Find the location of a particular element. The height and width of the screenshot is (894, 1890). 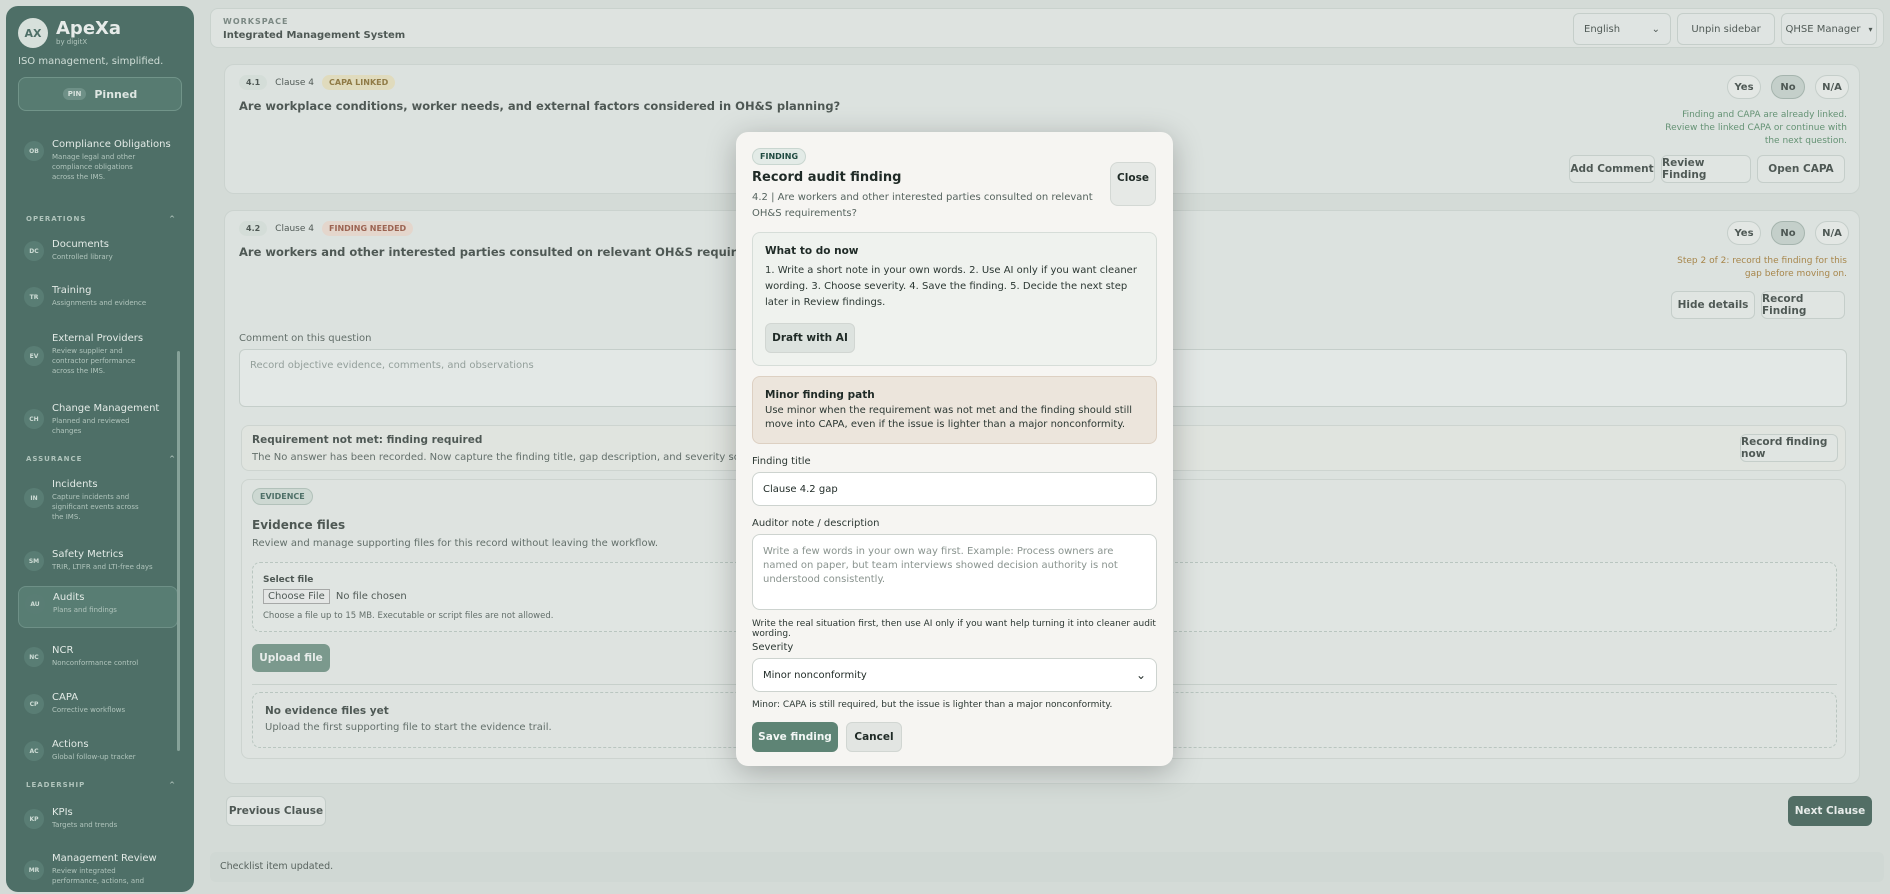

severity-label: Severity is located at coordinates (773, 647).